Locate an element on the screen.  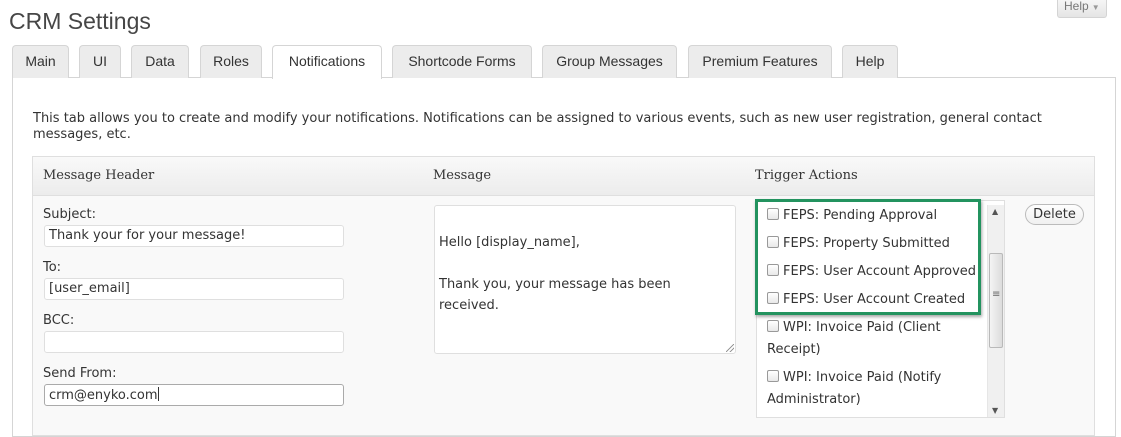
tab-main: Main is located at coordinates (40, 61).